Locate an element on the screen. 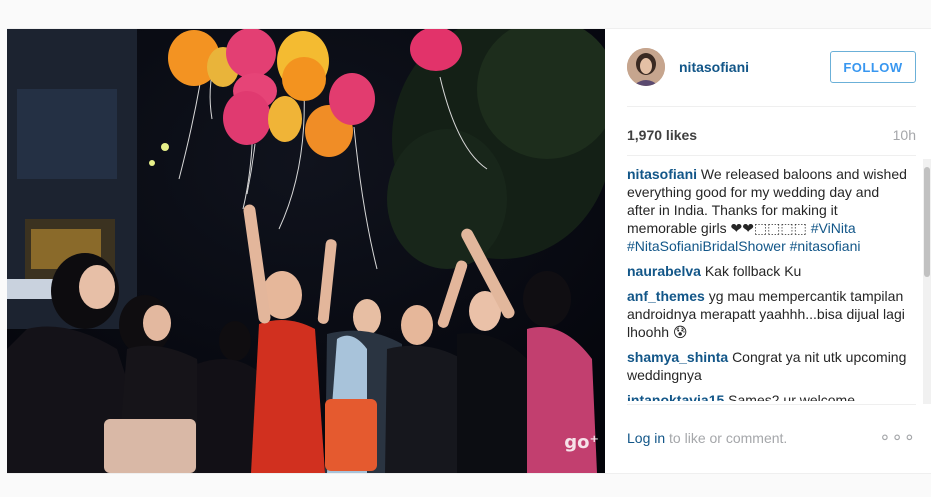  comment-username: intanoktavia15 is located at coordinates (675, 396).